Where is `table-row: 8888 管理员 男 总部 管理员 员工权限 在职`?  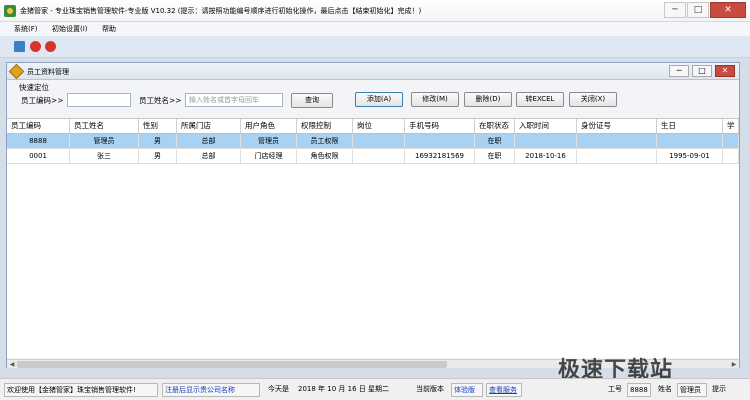
table-row: 8888 管理员 男 总部 管理员 员工权限 在职 is located at coordinates (373, 141).